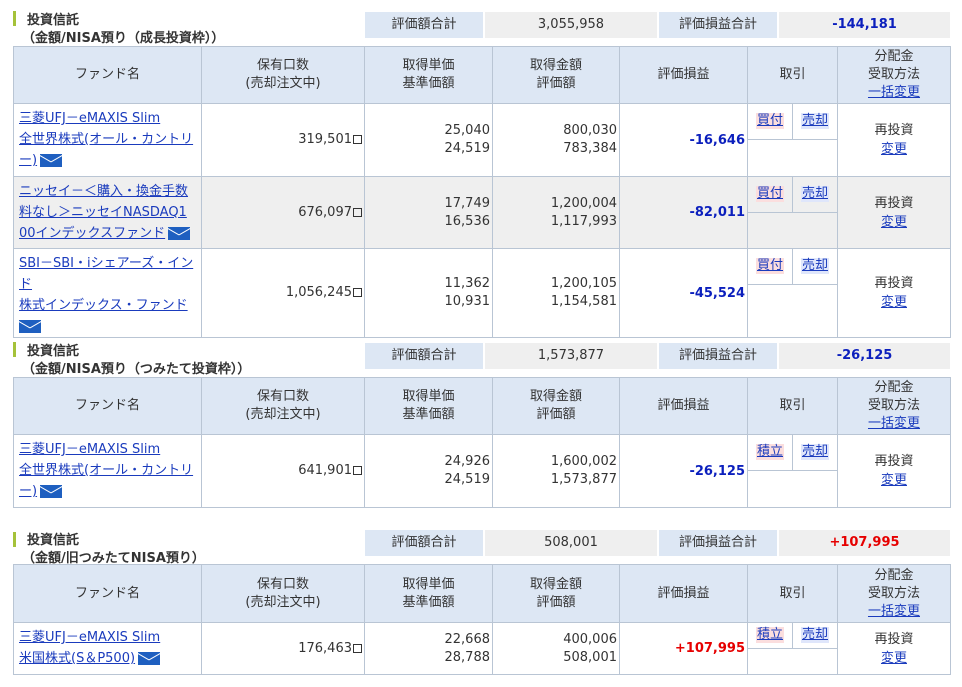 The image size is (962, 687). I want to click on price-cell: 22,668 28,788, so click(428, 648).